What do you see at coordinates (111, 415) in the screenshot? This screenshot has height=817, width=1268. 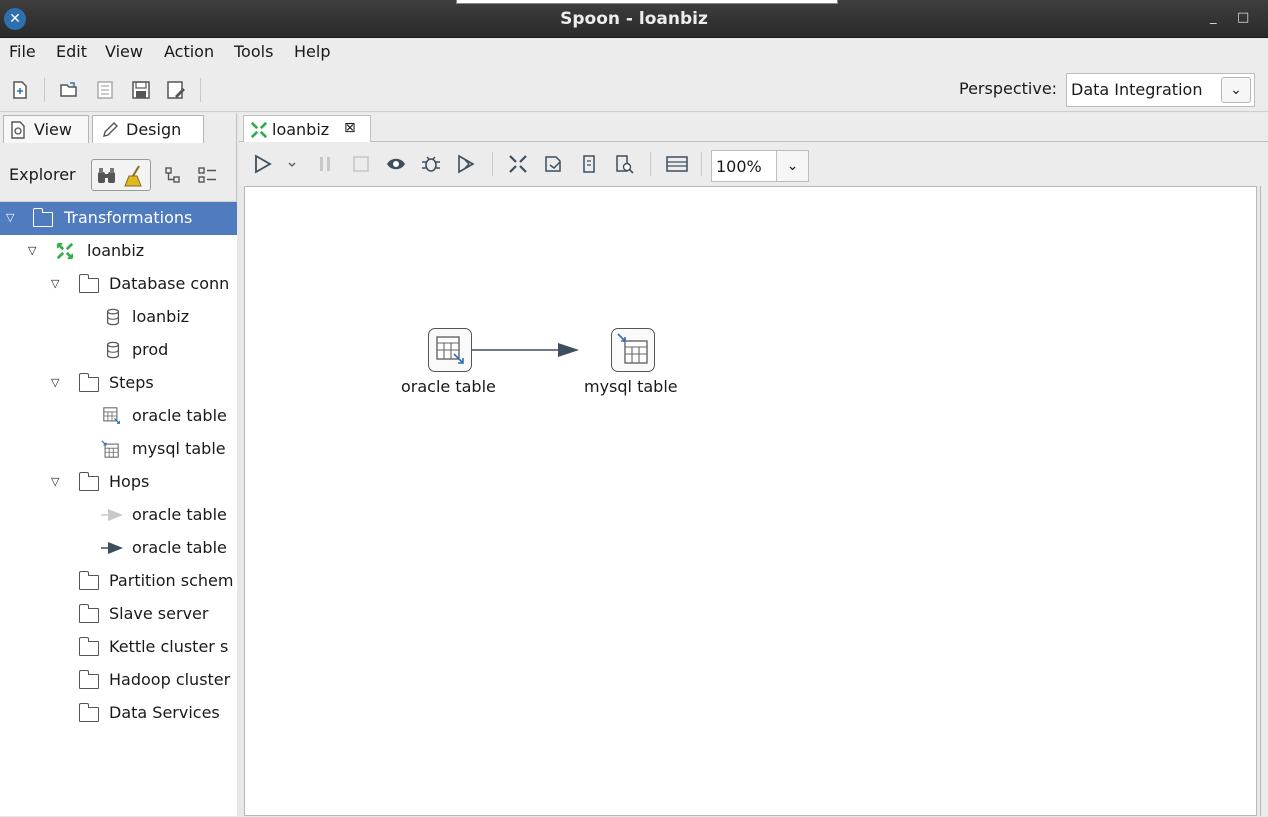 I see `table-input-icon` at bounding box center [111, 415].